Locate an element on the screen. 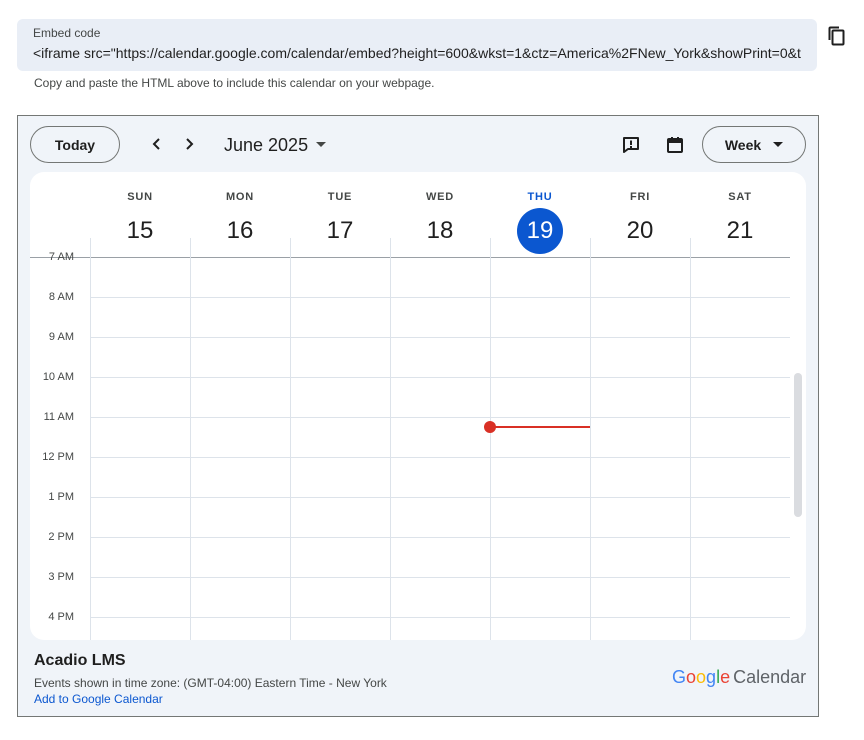  hour-label: 4 PM is located at coordinates (61, 617).